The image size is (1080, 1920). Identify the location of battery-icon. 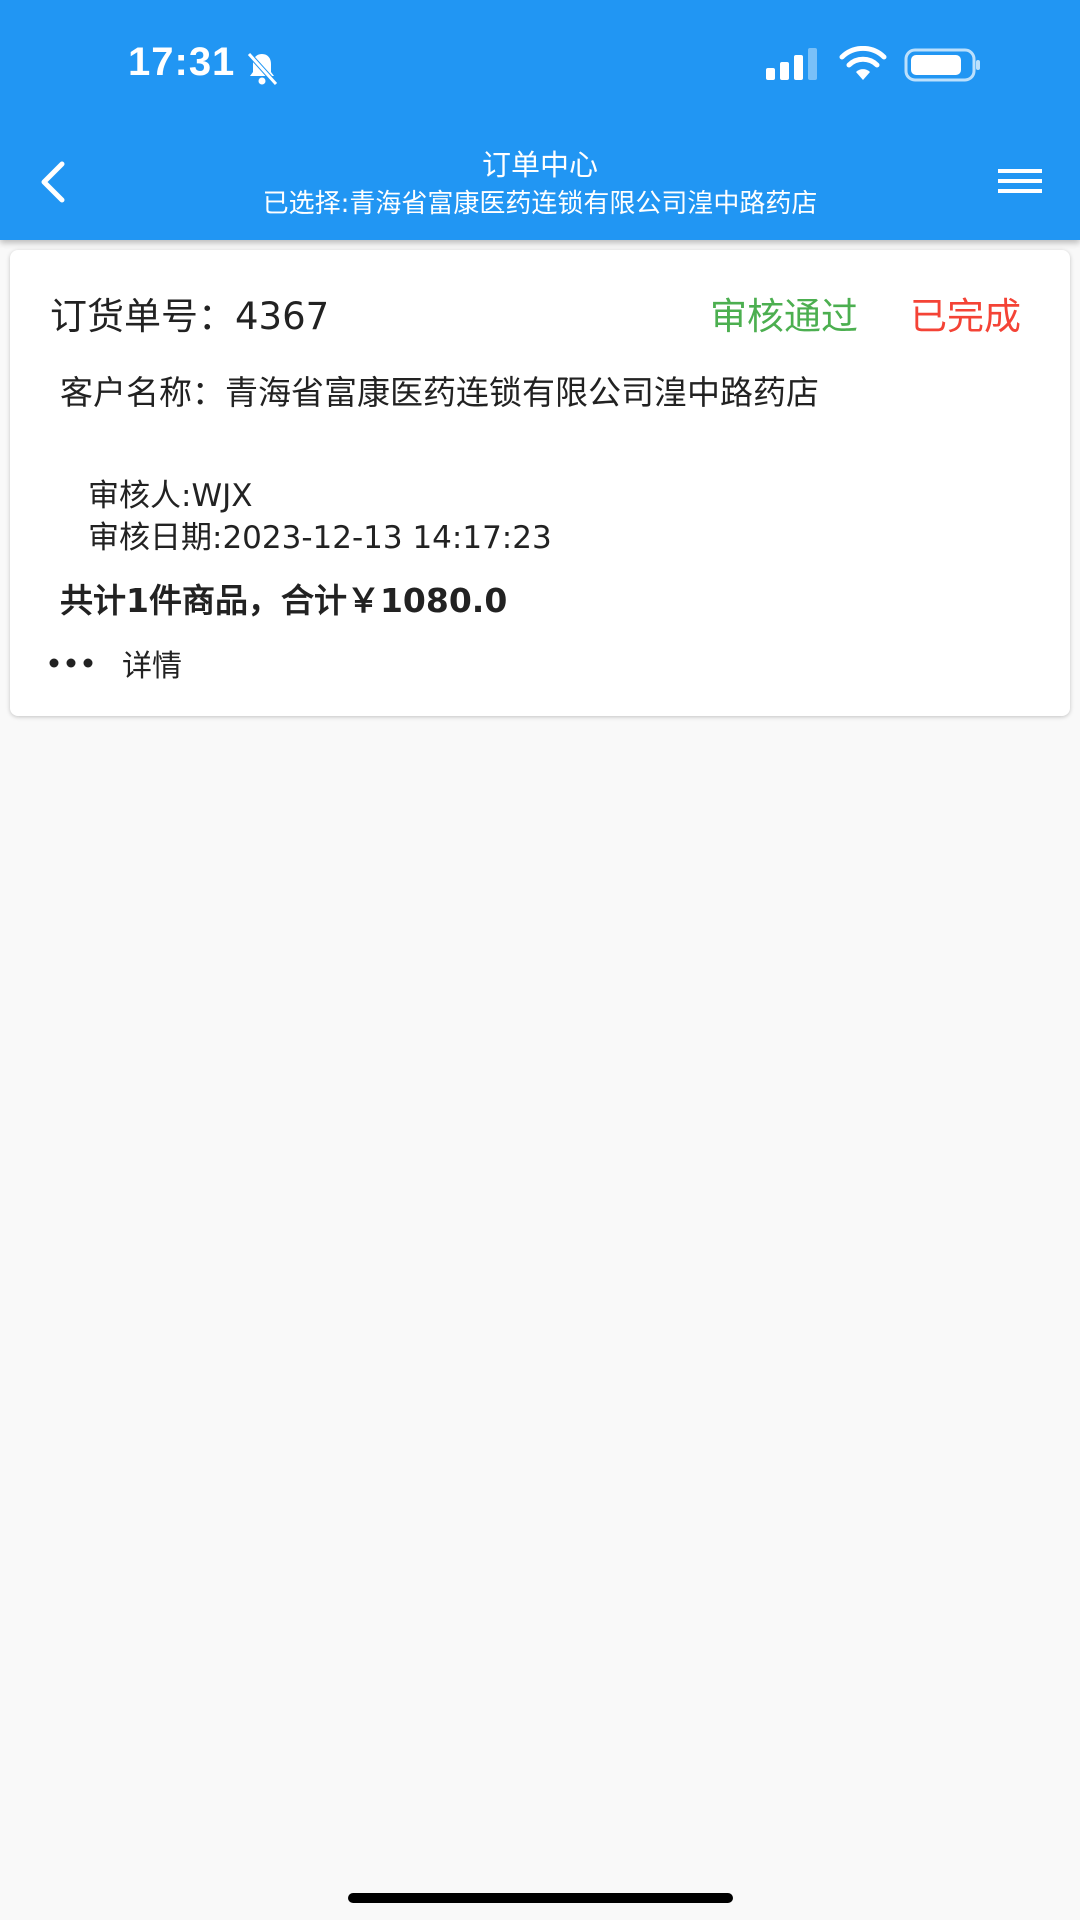
(942, 65).